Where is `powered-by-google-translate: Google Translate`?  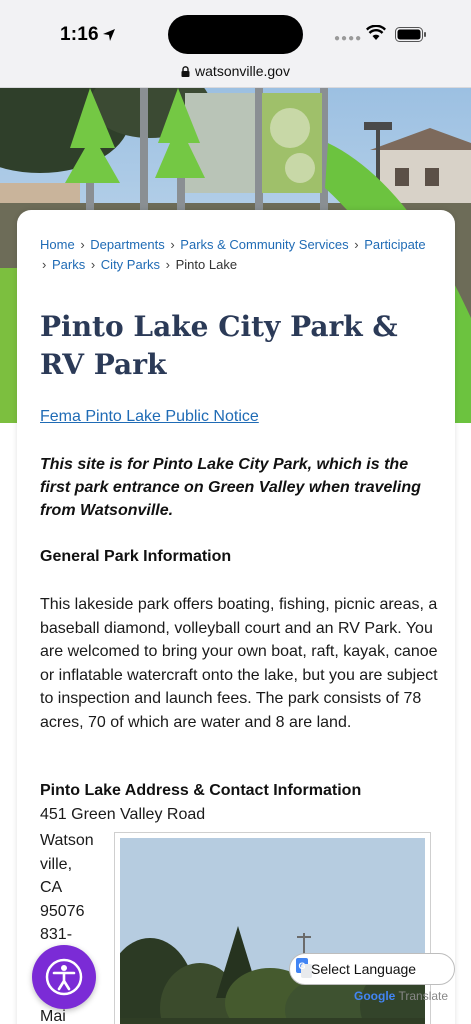 powered-by-google-translate: Google Translate is located at coordinates (401, 996).